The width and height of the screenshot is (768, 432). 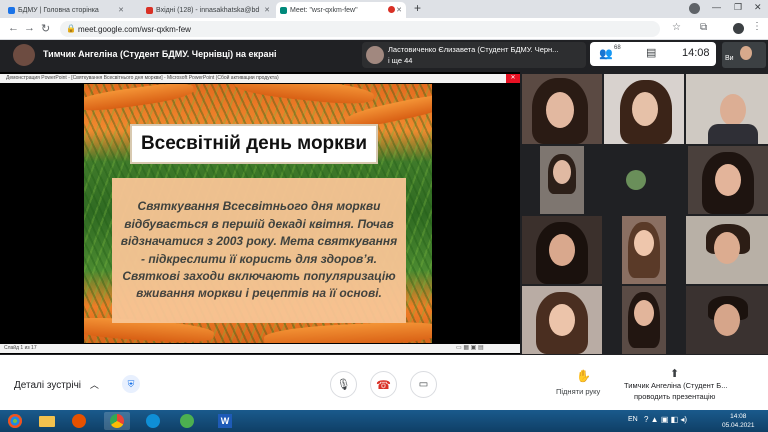 I want to click on tab-label: Meet: "wsr-qxkm-few", so click(x=324, y=10).